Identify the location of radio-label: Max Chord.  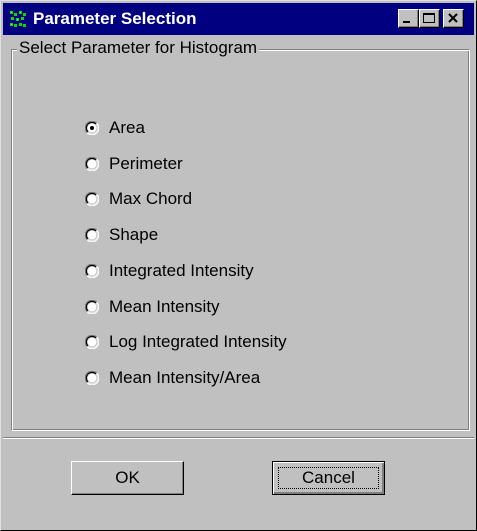
(151, 198).